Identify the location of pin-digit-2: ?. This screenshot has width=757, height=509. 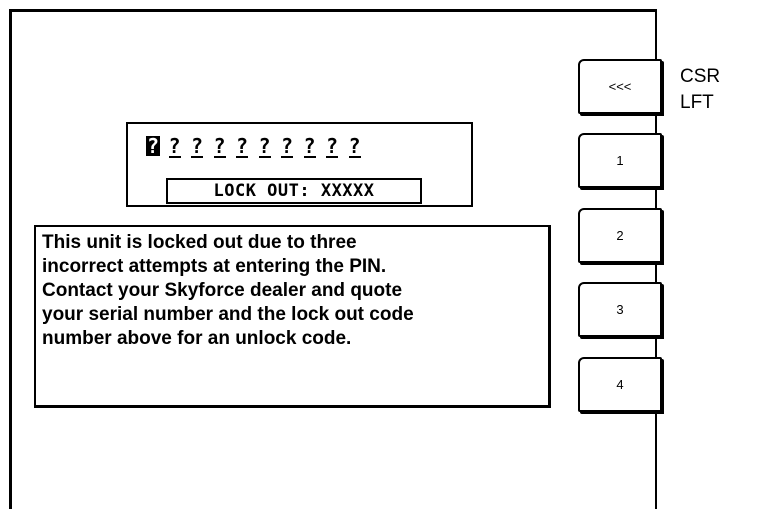
(180, 146).